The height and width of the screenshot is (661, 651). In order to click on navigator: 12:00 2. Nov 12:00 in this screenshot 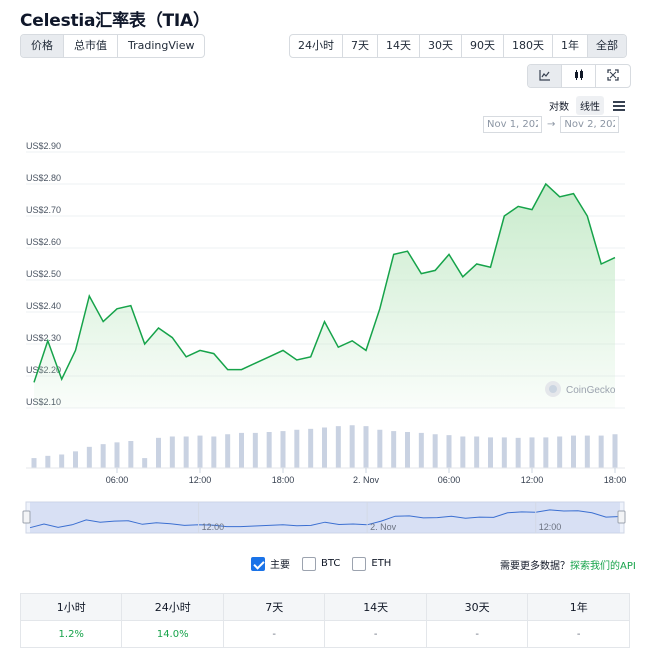, I will do `click(324, 517)`.